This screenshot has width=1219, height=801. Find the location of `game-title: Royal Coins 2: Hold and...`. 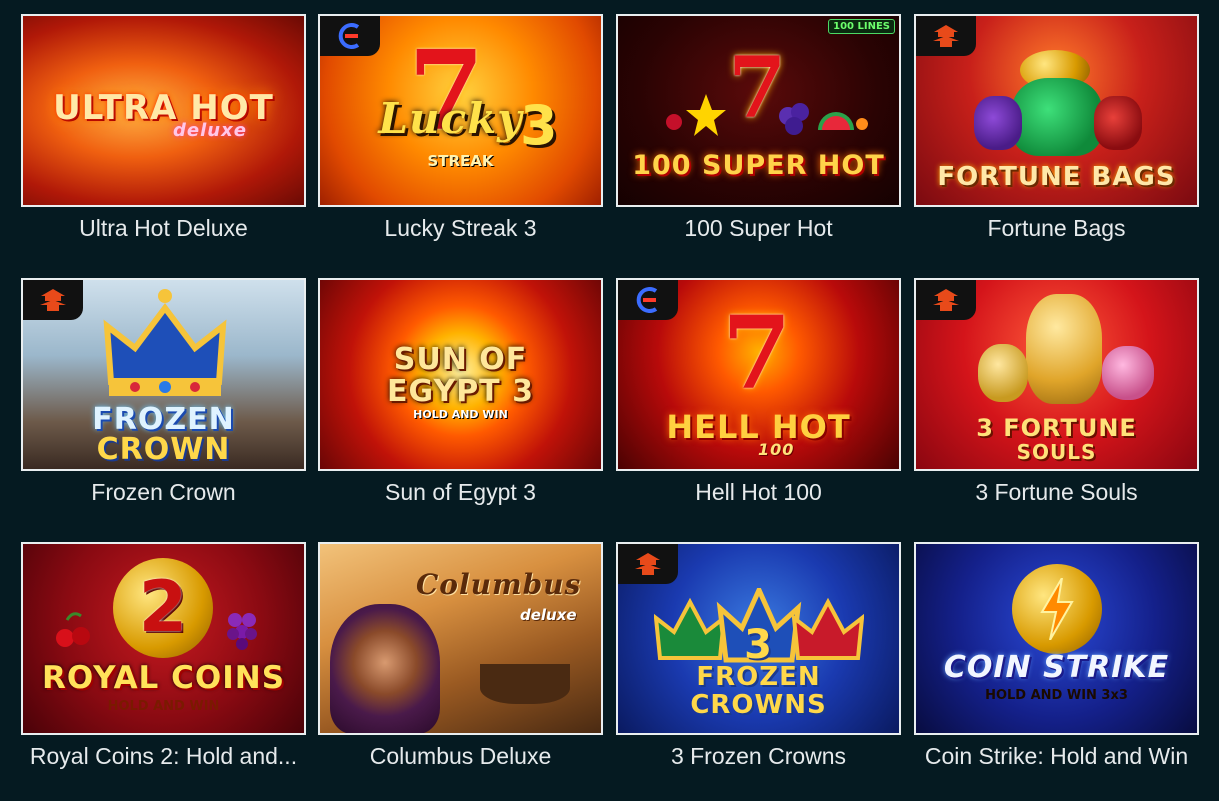

game-title: Royal Coins 2: Hold and... is located at coordinates (163, 756).